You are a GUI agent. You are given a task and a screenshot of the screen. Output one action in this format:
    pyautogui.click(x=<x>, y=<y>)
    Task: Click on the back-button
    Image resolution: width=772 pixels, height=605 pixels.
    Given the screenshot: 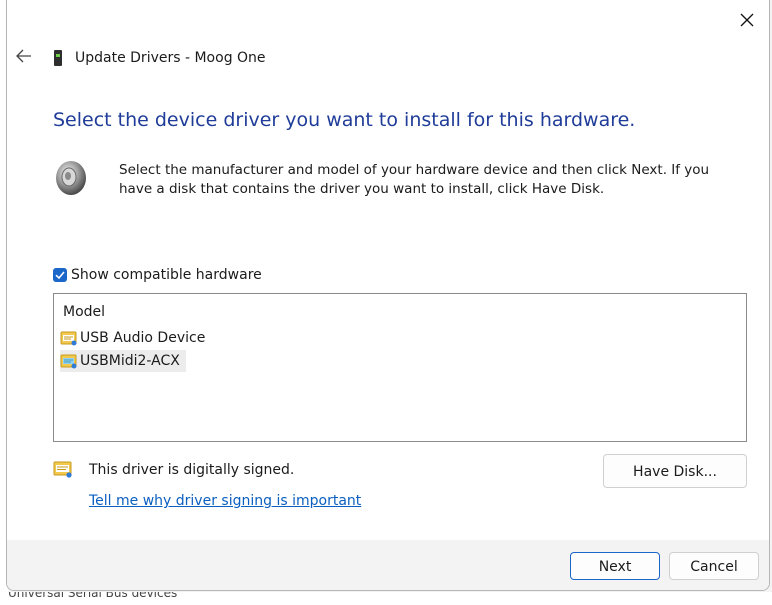 What is the action you would take?
    pyautogui.click(x=24, y=58)
    